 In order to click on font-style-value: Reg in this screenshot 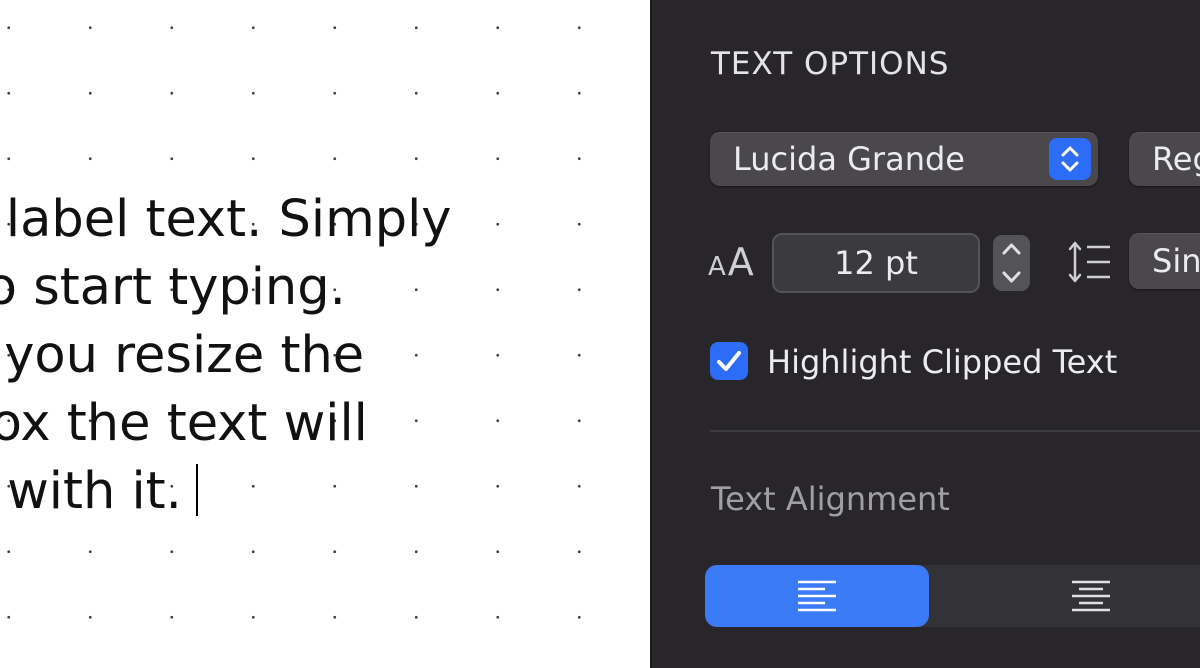, I will do `click(1176, 159)`.